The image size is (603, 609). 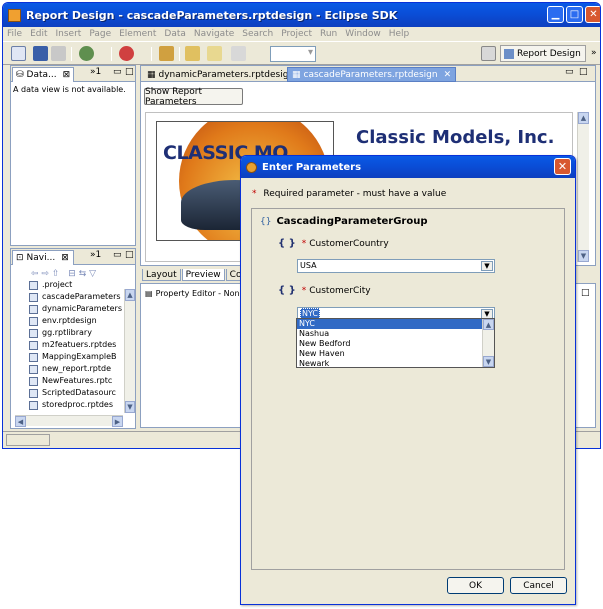 What do you see at coordinates (72, 345) in the screenshot?
I see `list-item: m2featuers.rptdes` at bounding box center [72, 345].